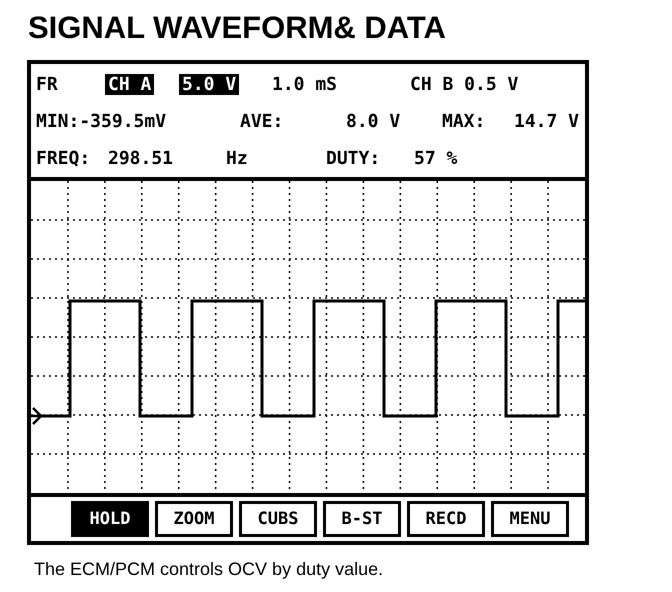  Describe the element at coordinates (63, 158) in the screenshot. I see `readout-text: FREQ:` at that location.